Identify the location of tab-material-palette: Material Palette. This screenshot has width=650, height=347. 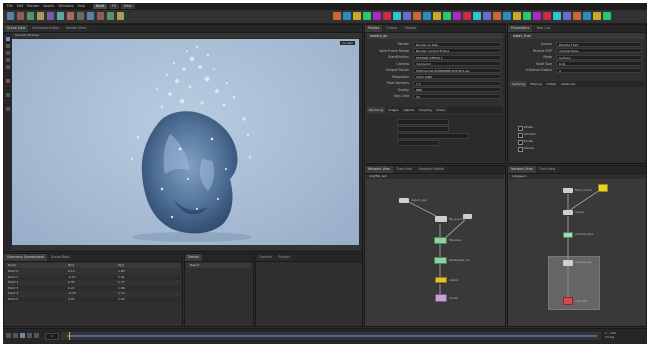
(432, 169).